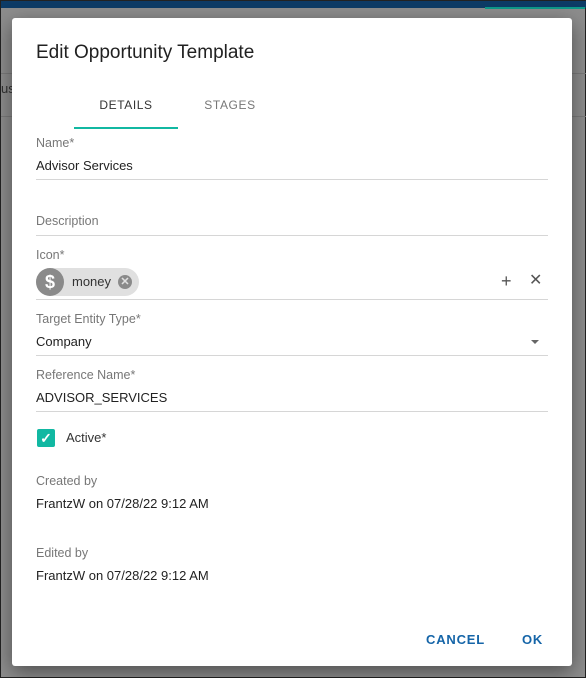  I want to click on tab-details: DETAILS, so click(126, 105).